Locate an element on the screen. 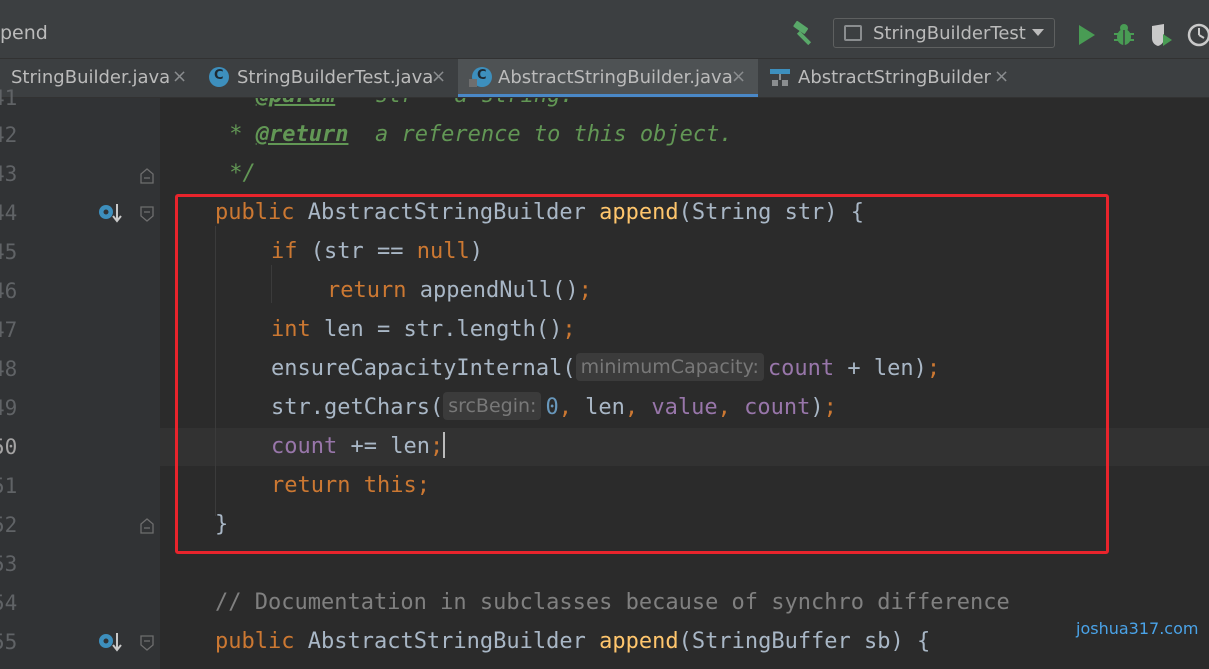 The image size is (1209, 669). text-caret is located at coordinates (444, 445).